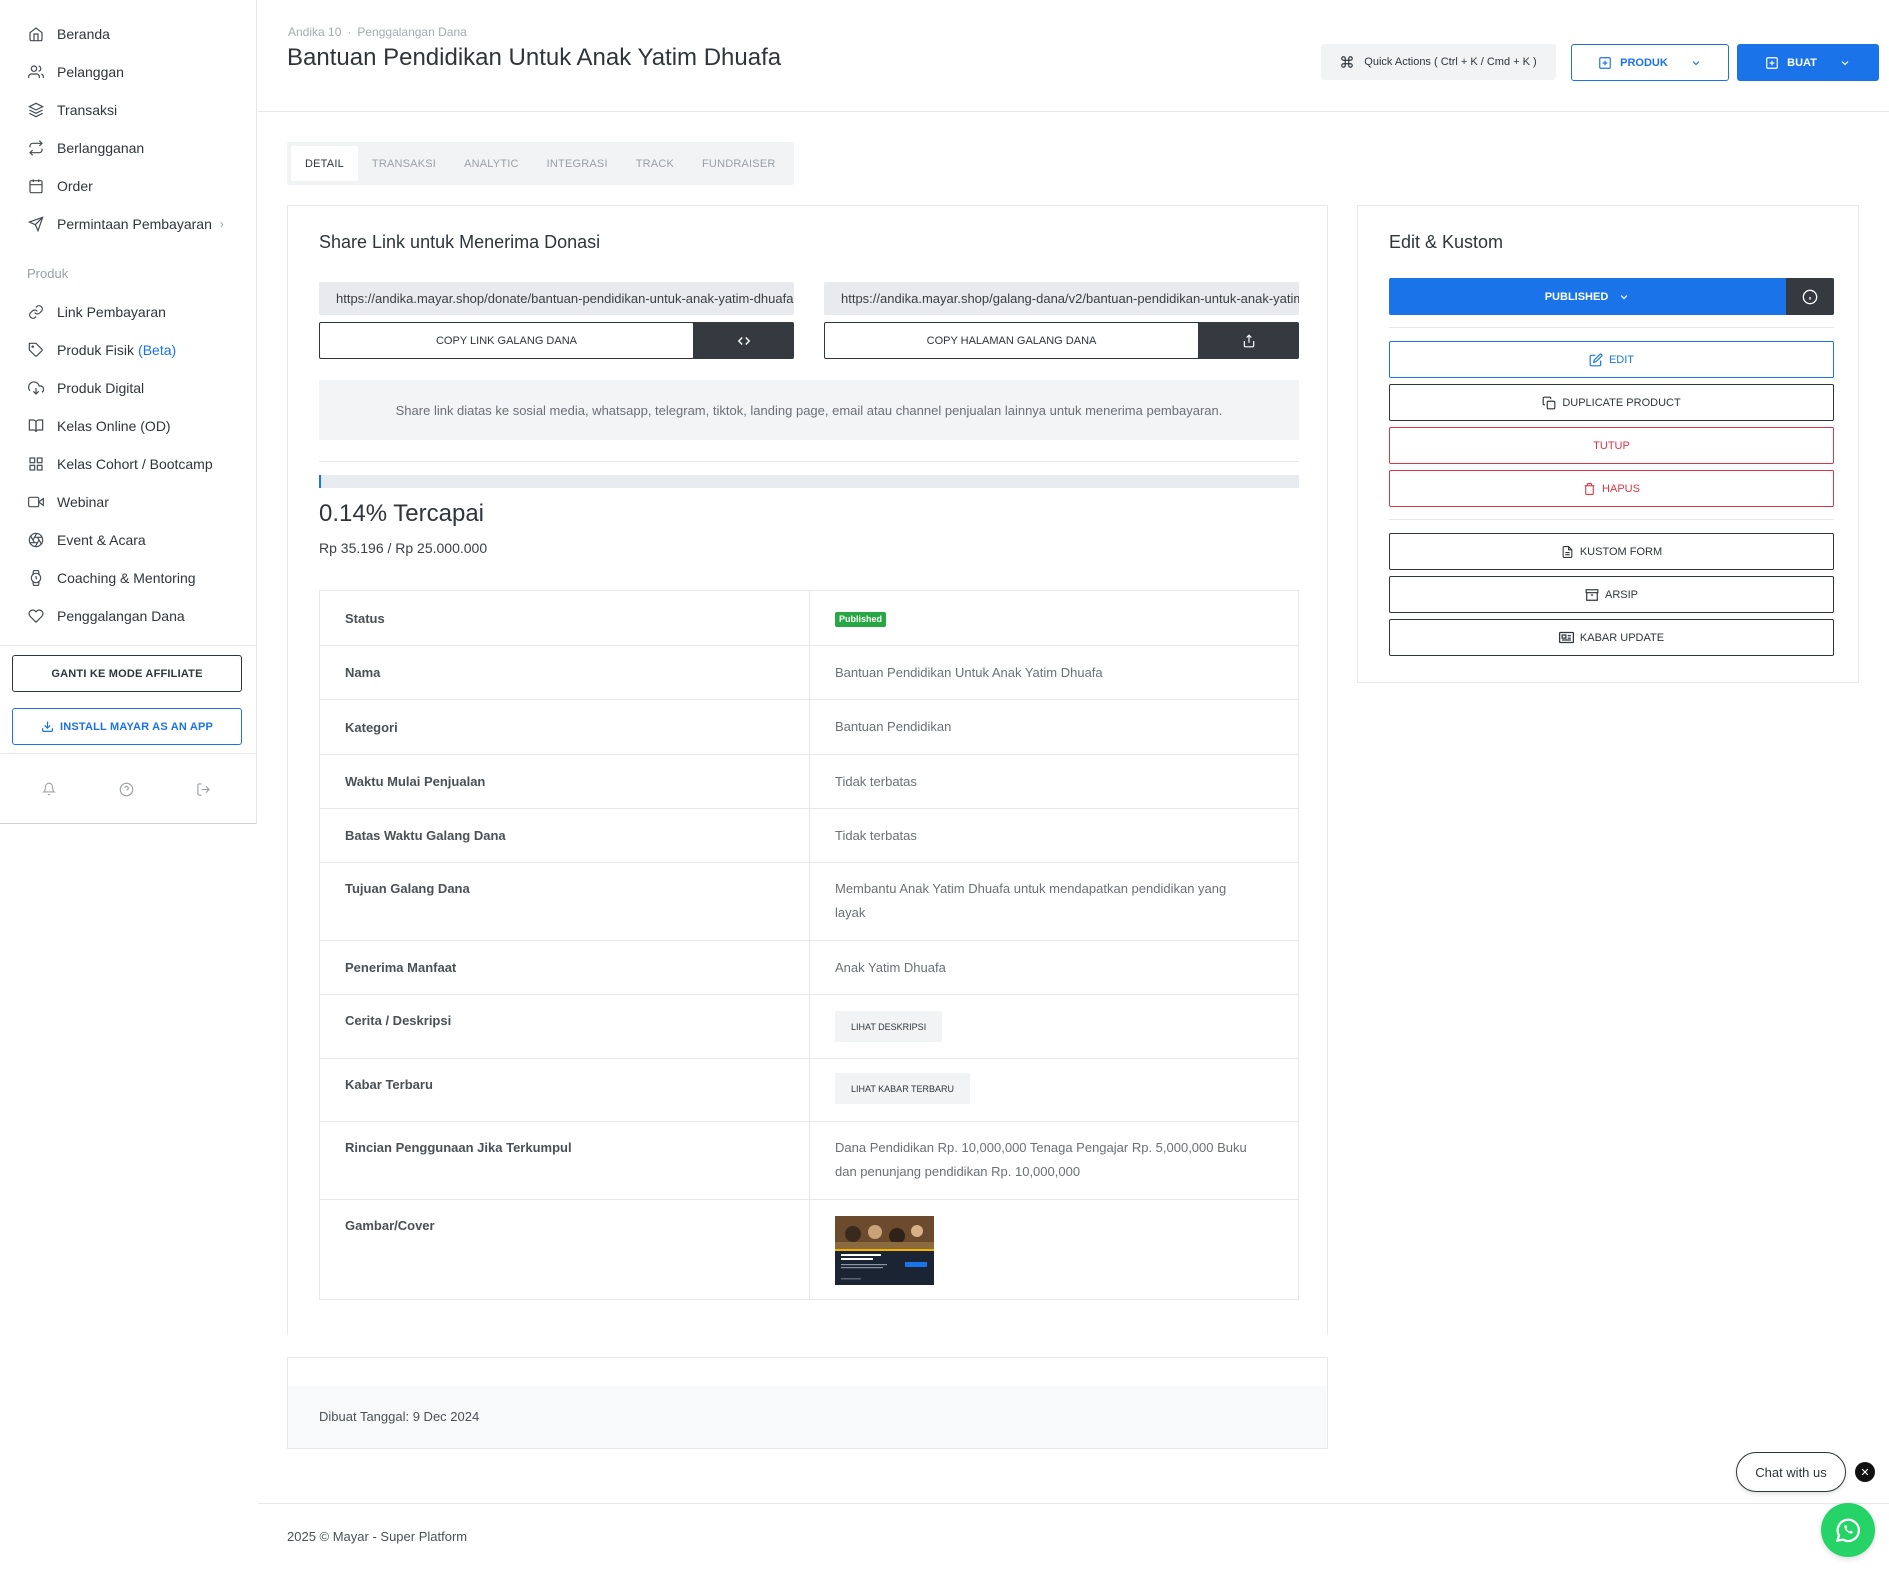  I want to click on sidebar-item-label: Produk Fisik, so click(96, 350).